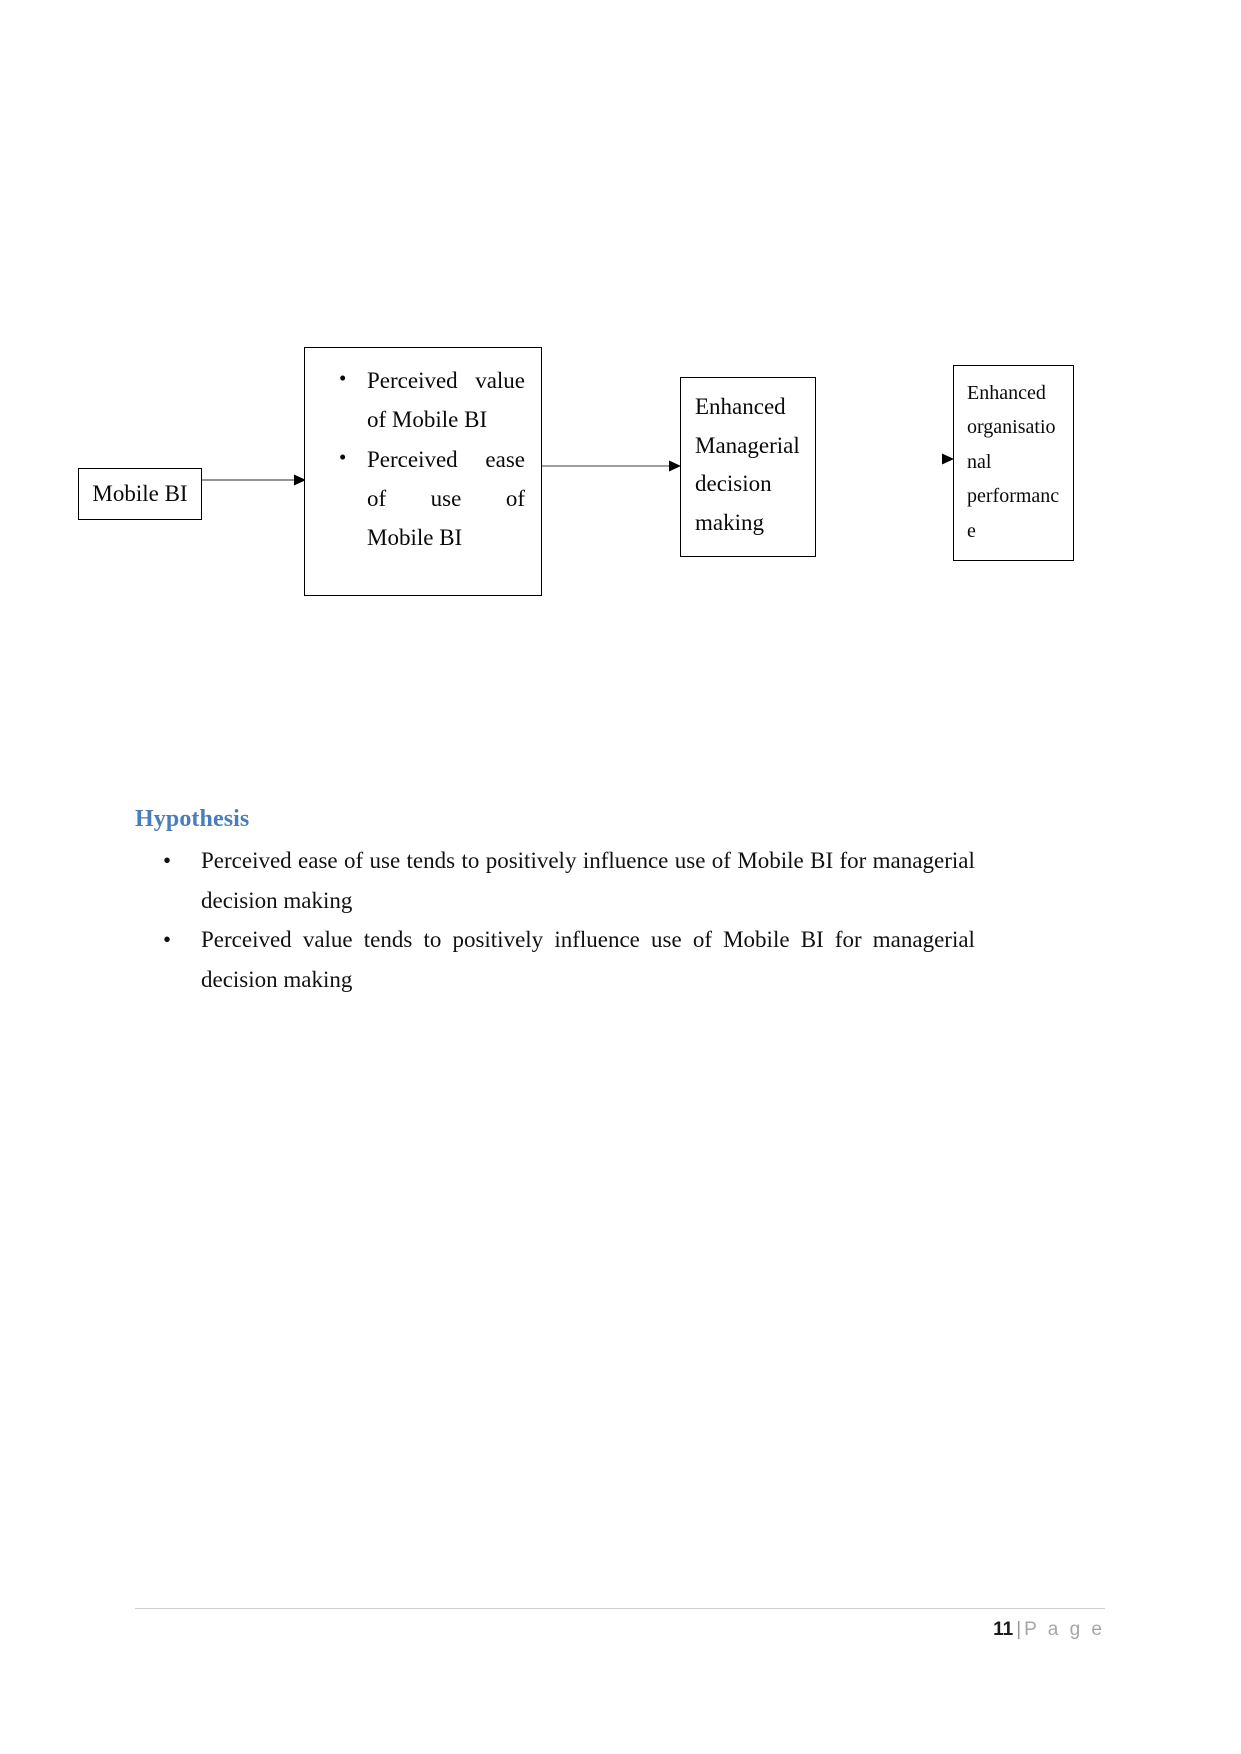  Describe the element at coordinates (515, 498) in the screenshot. I see `bullet2-line2-word-c: of` at that location.